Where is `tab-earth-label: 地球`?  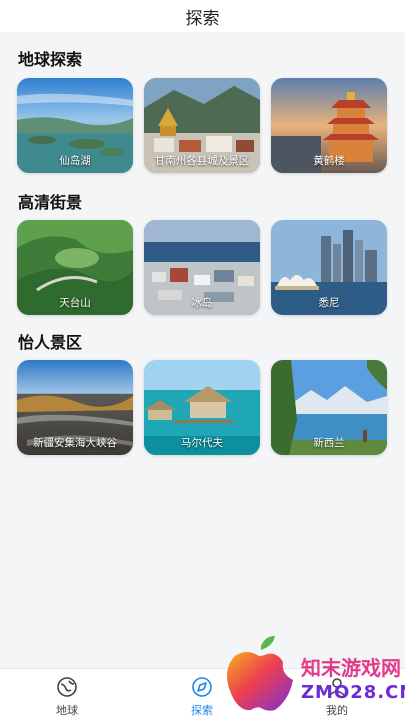
tab-earth-label: 地球 is located at coordinates (67, 710).